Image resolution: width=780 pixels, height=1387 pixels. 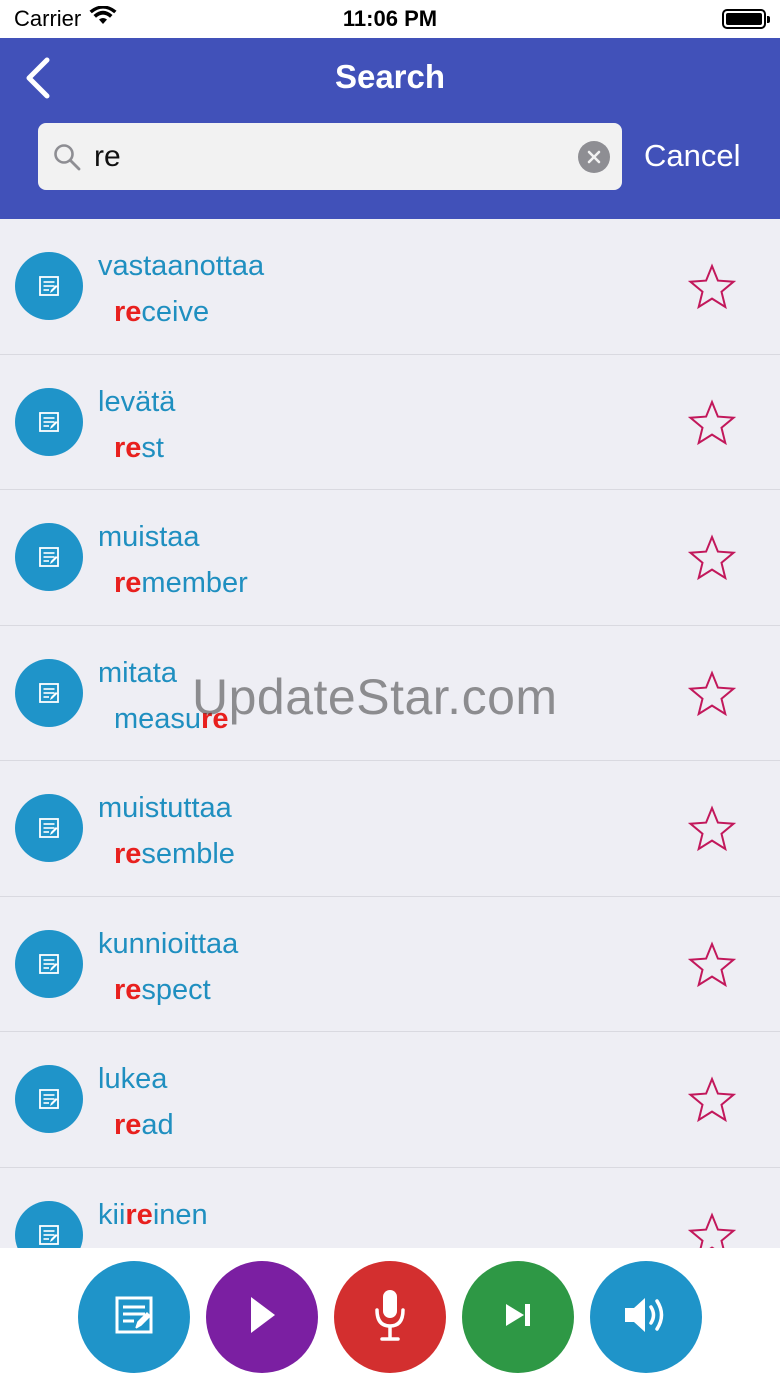 I want to click on clear-circle-icon, so click(x=594, y=157).